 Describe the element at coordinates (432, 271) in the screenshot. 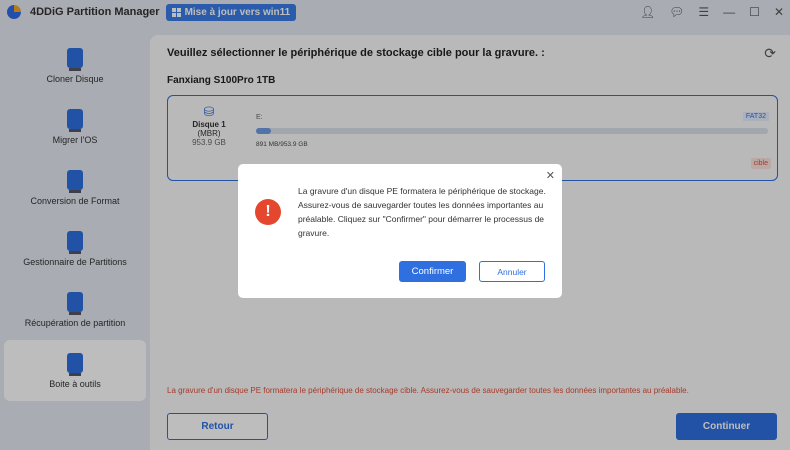

I see `confirm-button: Confirmer` at that location.